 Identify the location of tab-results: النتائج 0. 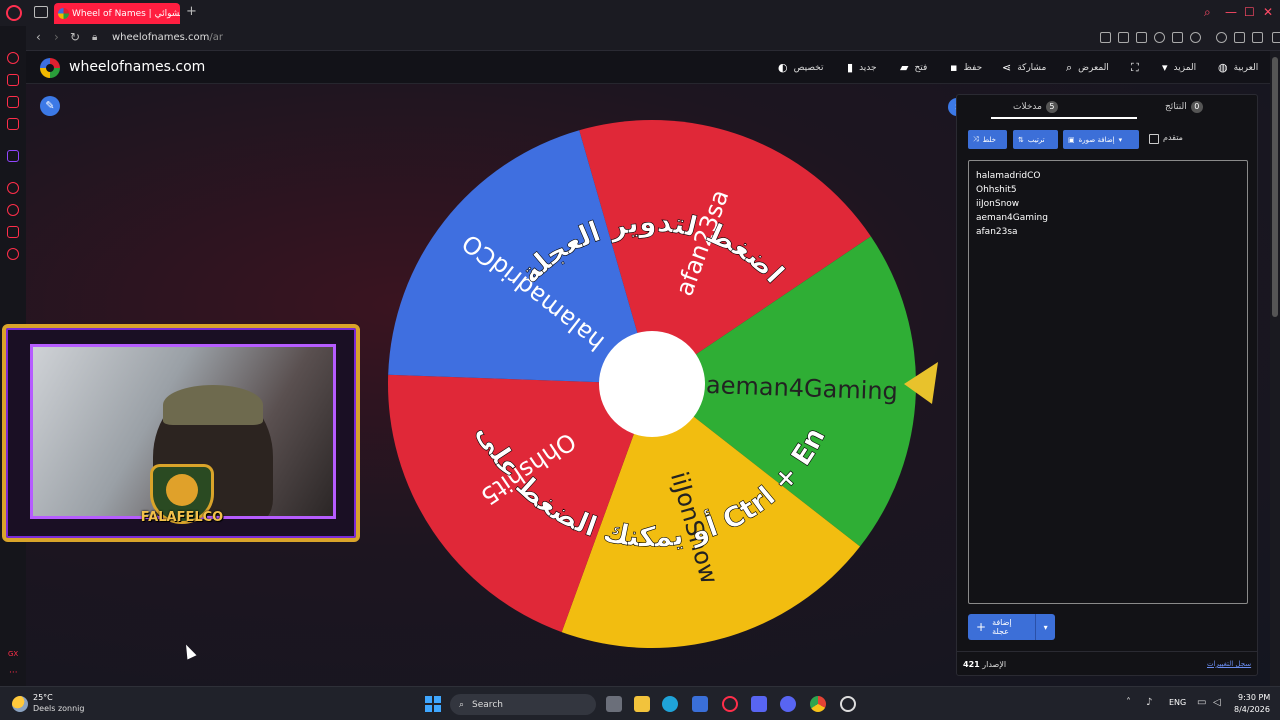
(1184, 107).